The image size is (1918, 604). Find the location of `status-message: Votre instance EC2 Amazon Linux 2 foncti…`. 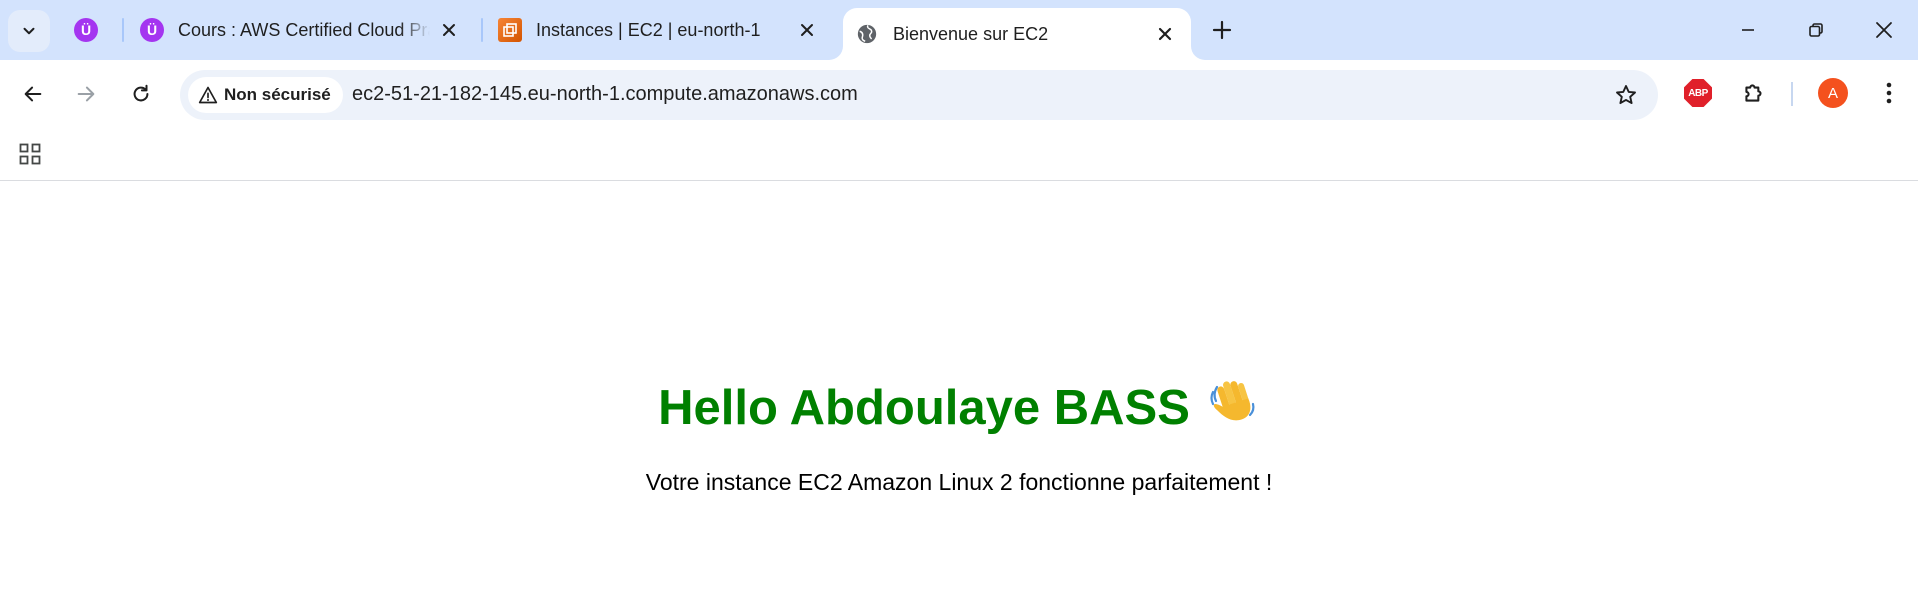

status-message: Votre instance EC2 Amazon Linux 2 foncti… is located at coordinates (959, 482).